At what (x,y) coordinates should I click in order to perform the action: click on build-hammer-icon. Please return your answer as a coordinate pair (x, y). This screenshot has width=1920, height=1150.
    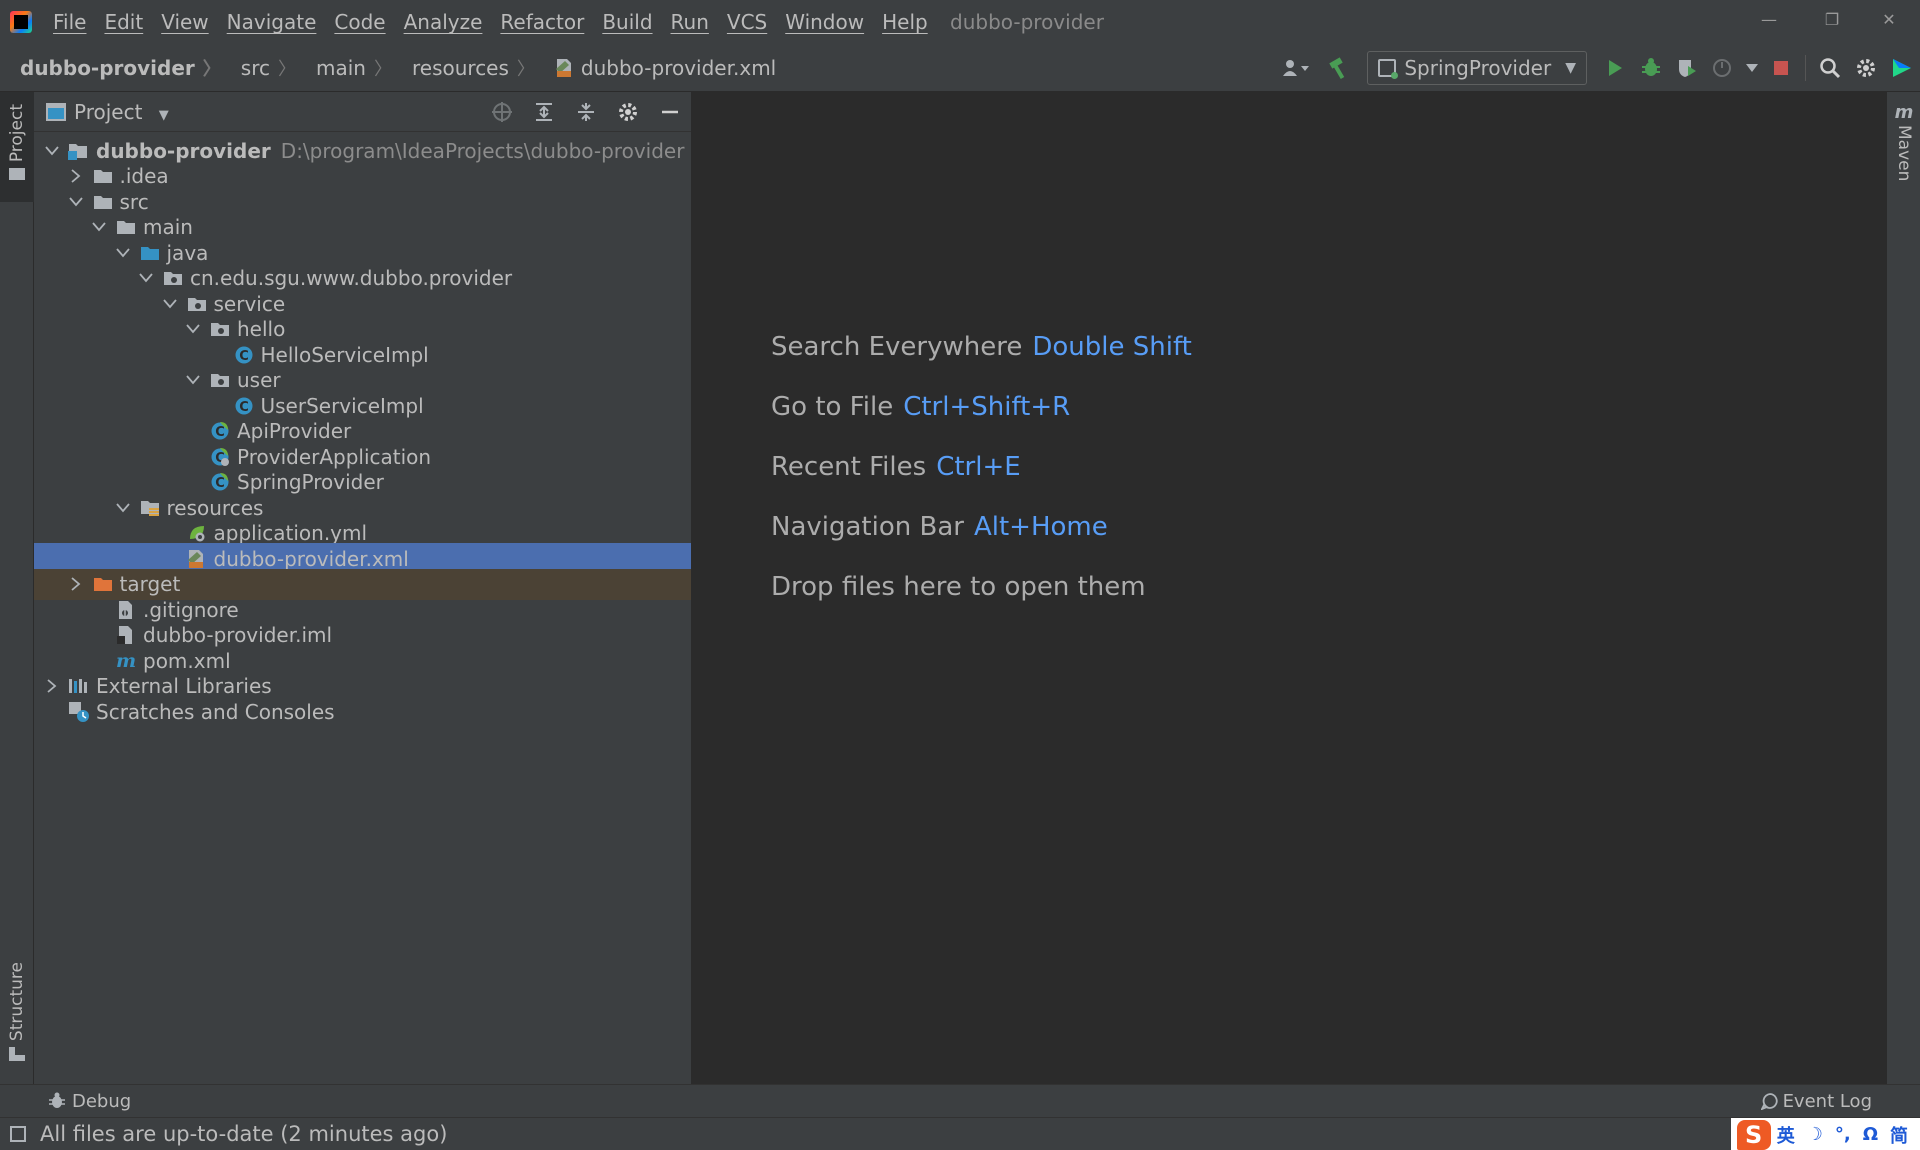
    Looking at the image, I should click on (1339, 68).